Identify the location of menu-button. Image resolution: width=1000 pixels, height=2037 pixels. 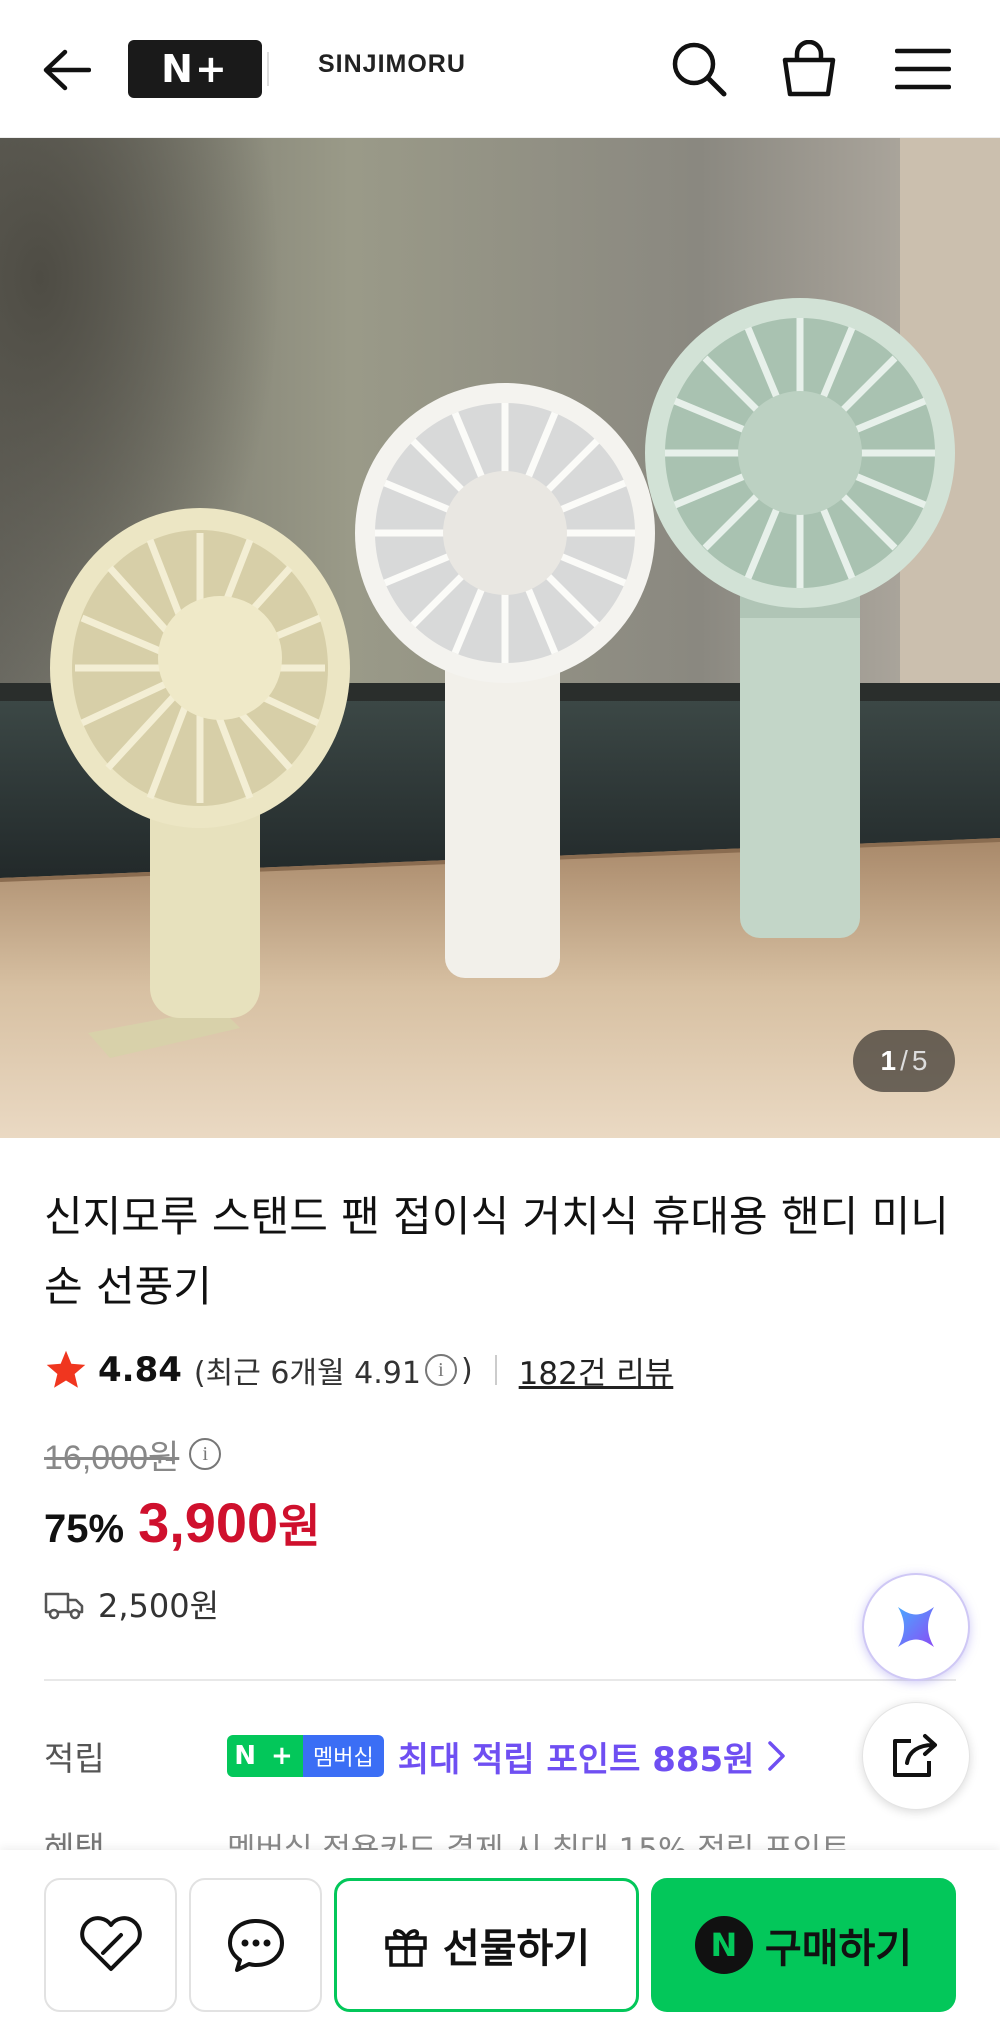
(923, 69).